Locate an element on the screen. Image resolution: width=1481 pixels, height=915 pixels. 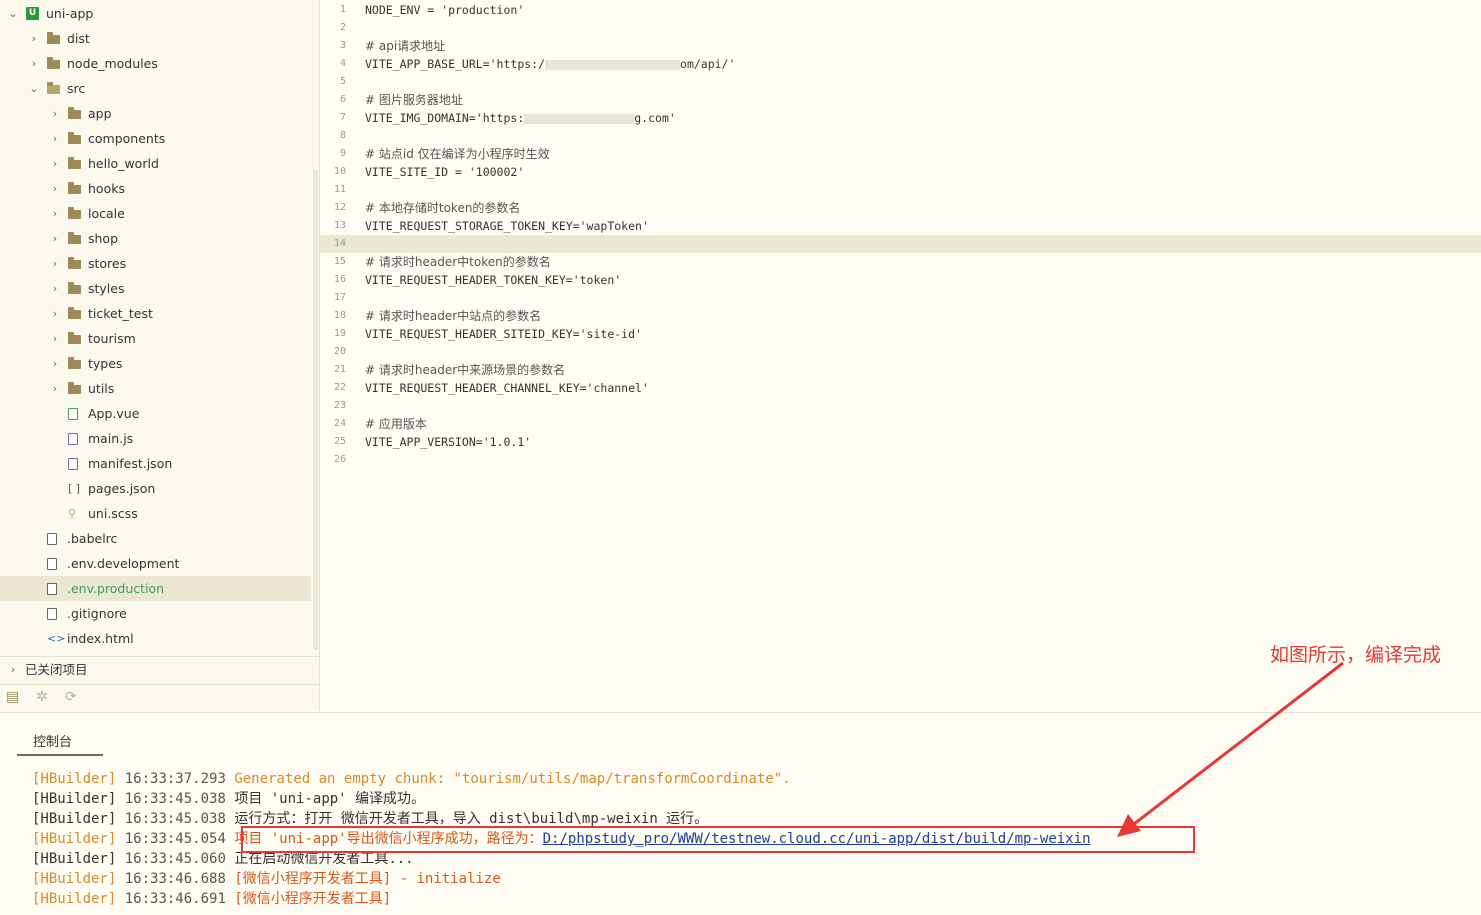
tree-item-styles: › styles is located at coordinates (155, 288).